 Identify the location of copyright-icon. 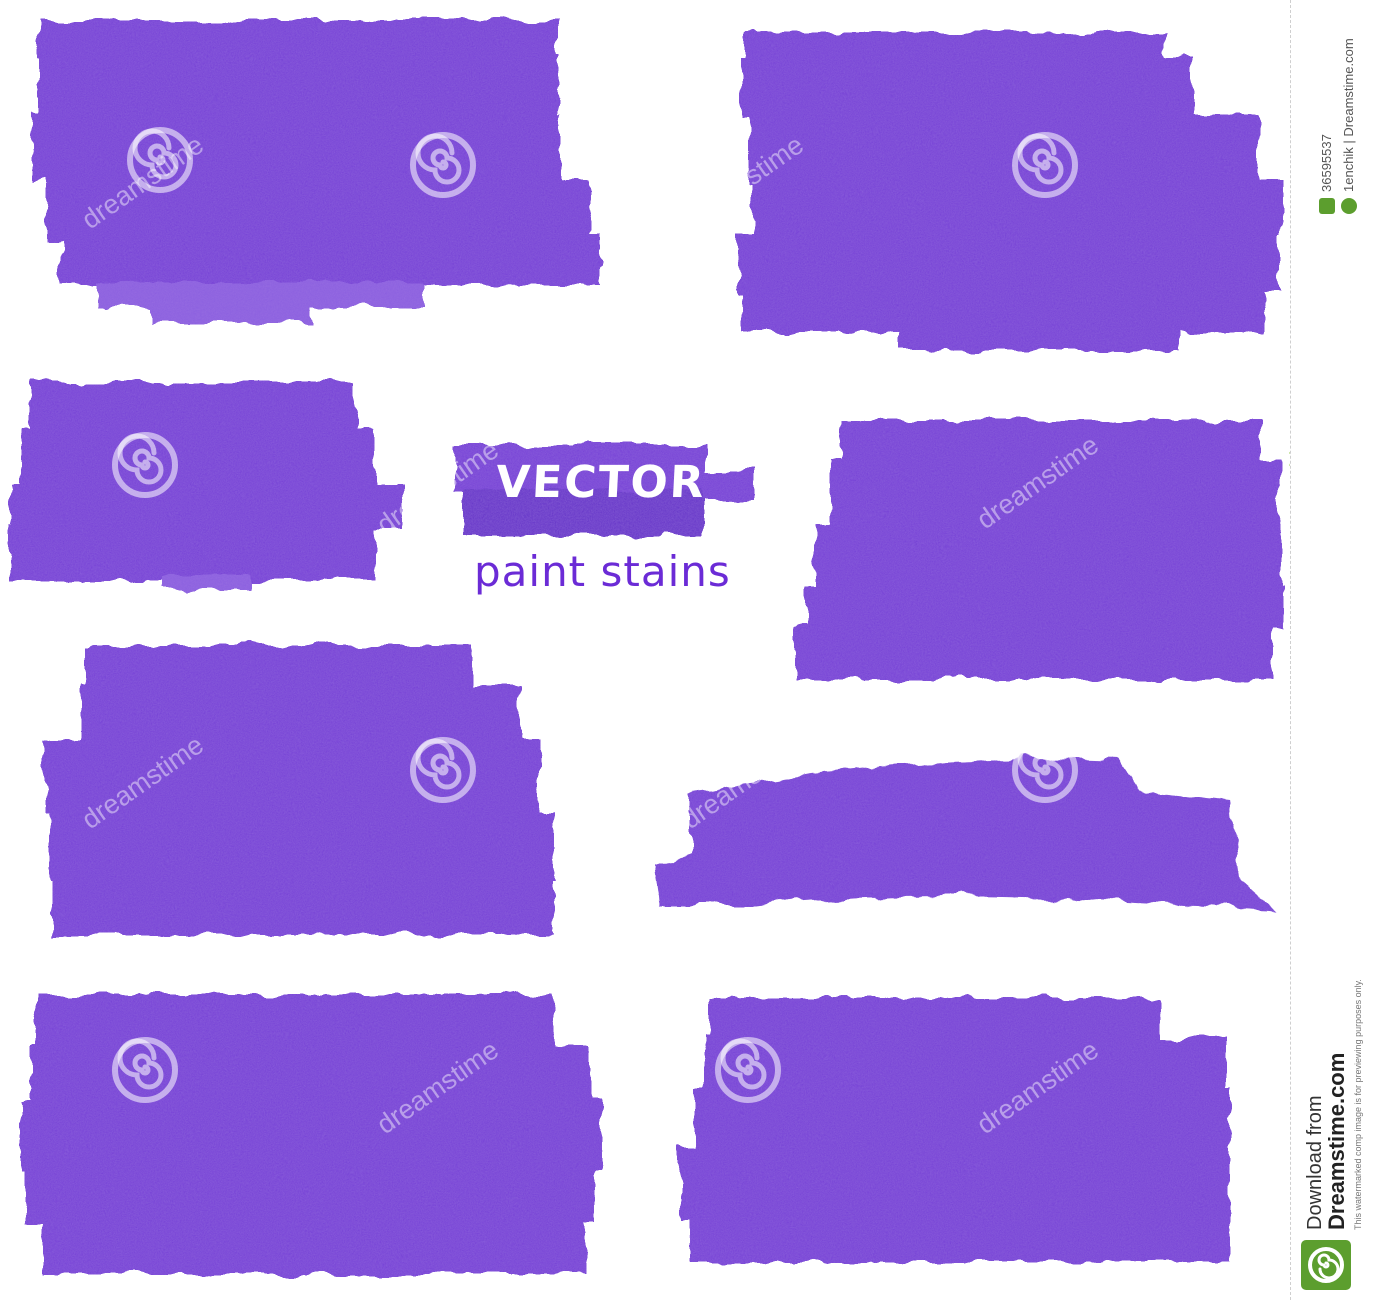
(1349, 206).